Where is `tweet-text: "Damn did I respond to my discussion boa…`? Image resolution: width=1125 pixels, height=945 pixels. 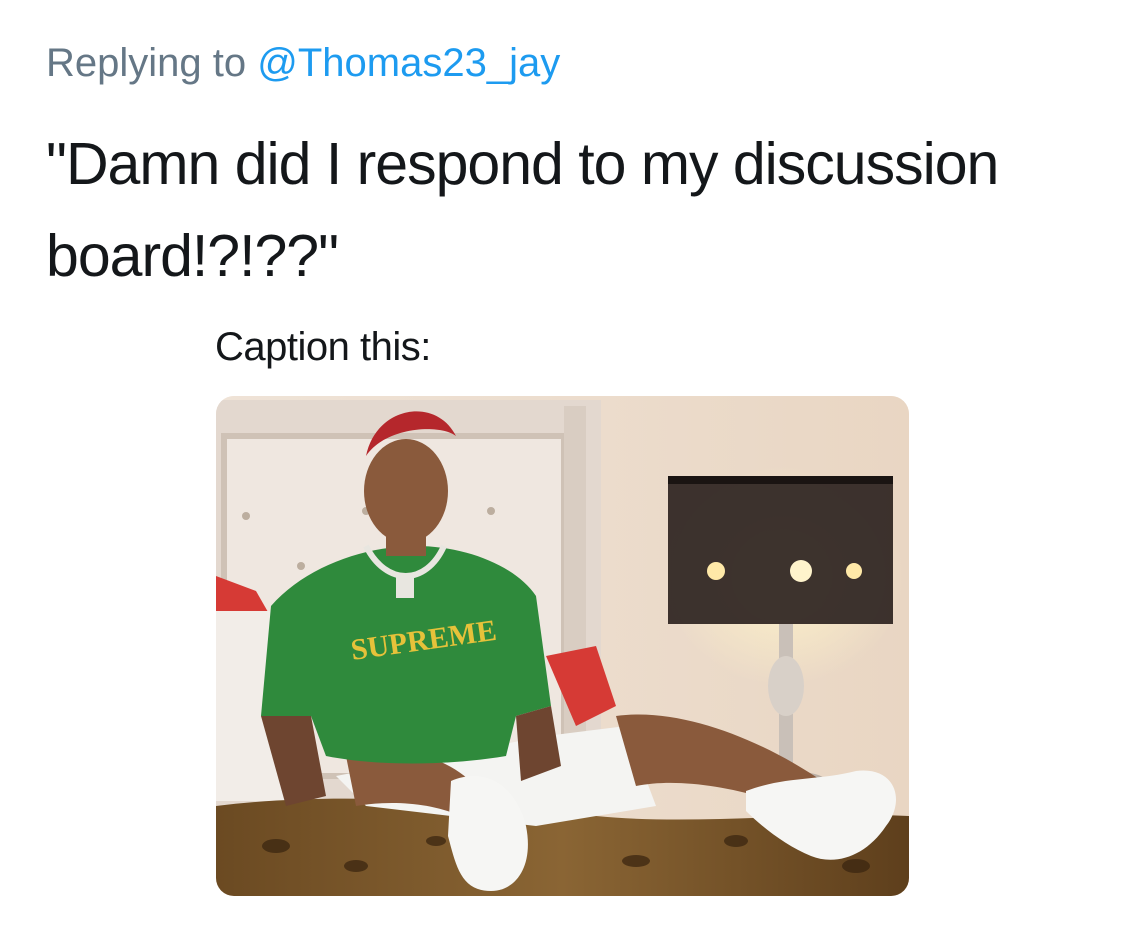 tweet-text: "Damn did I respond to my discussion boa… is located at coordinates (522, 210).